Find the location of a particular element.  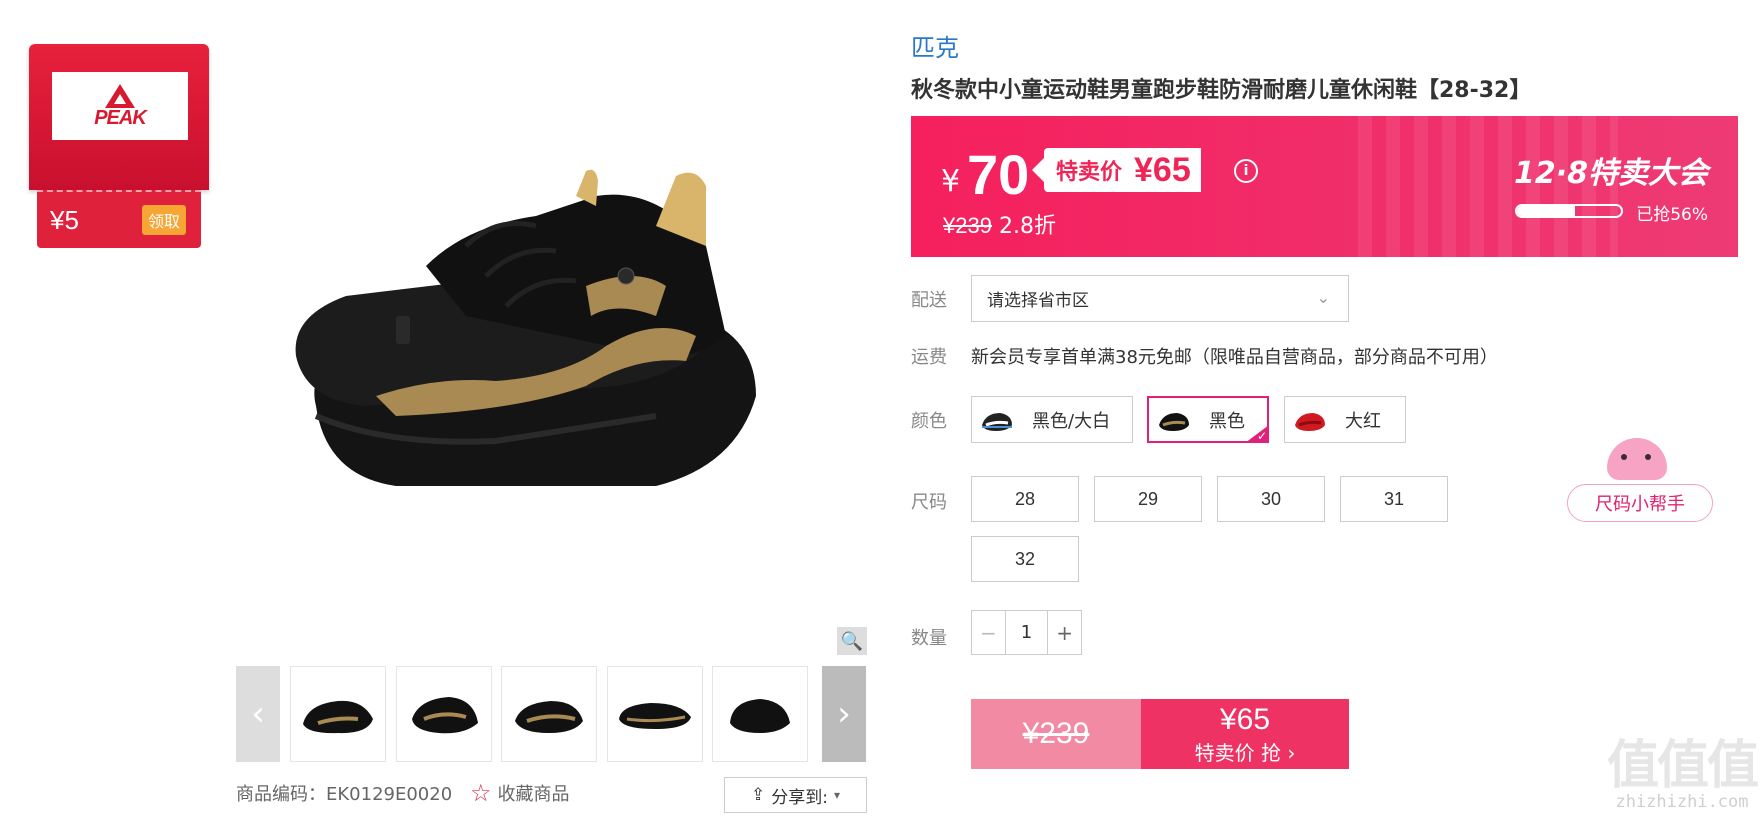

delivery-label: 配送 is located at coordinates (929, 300).